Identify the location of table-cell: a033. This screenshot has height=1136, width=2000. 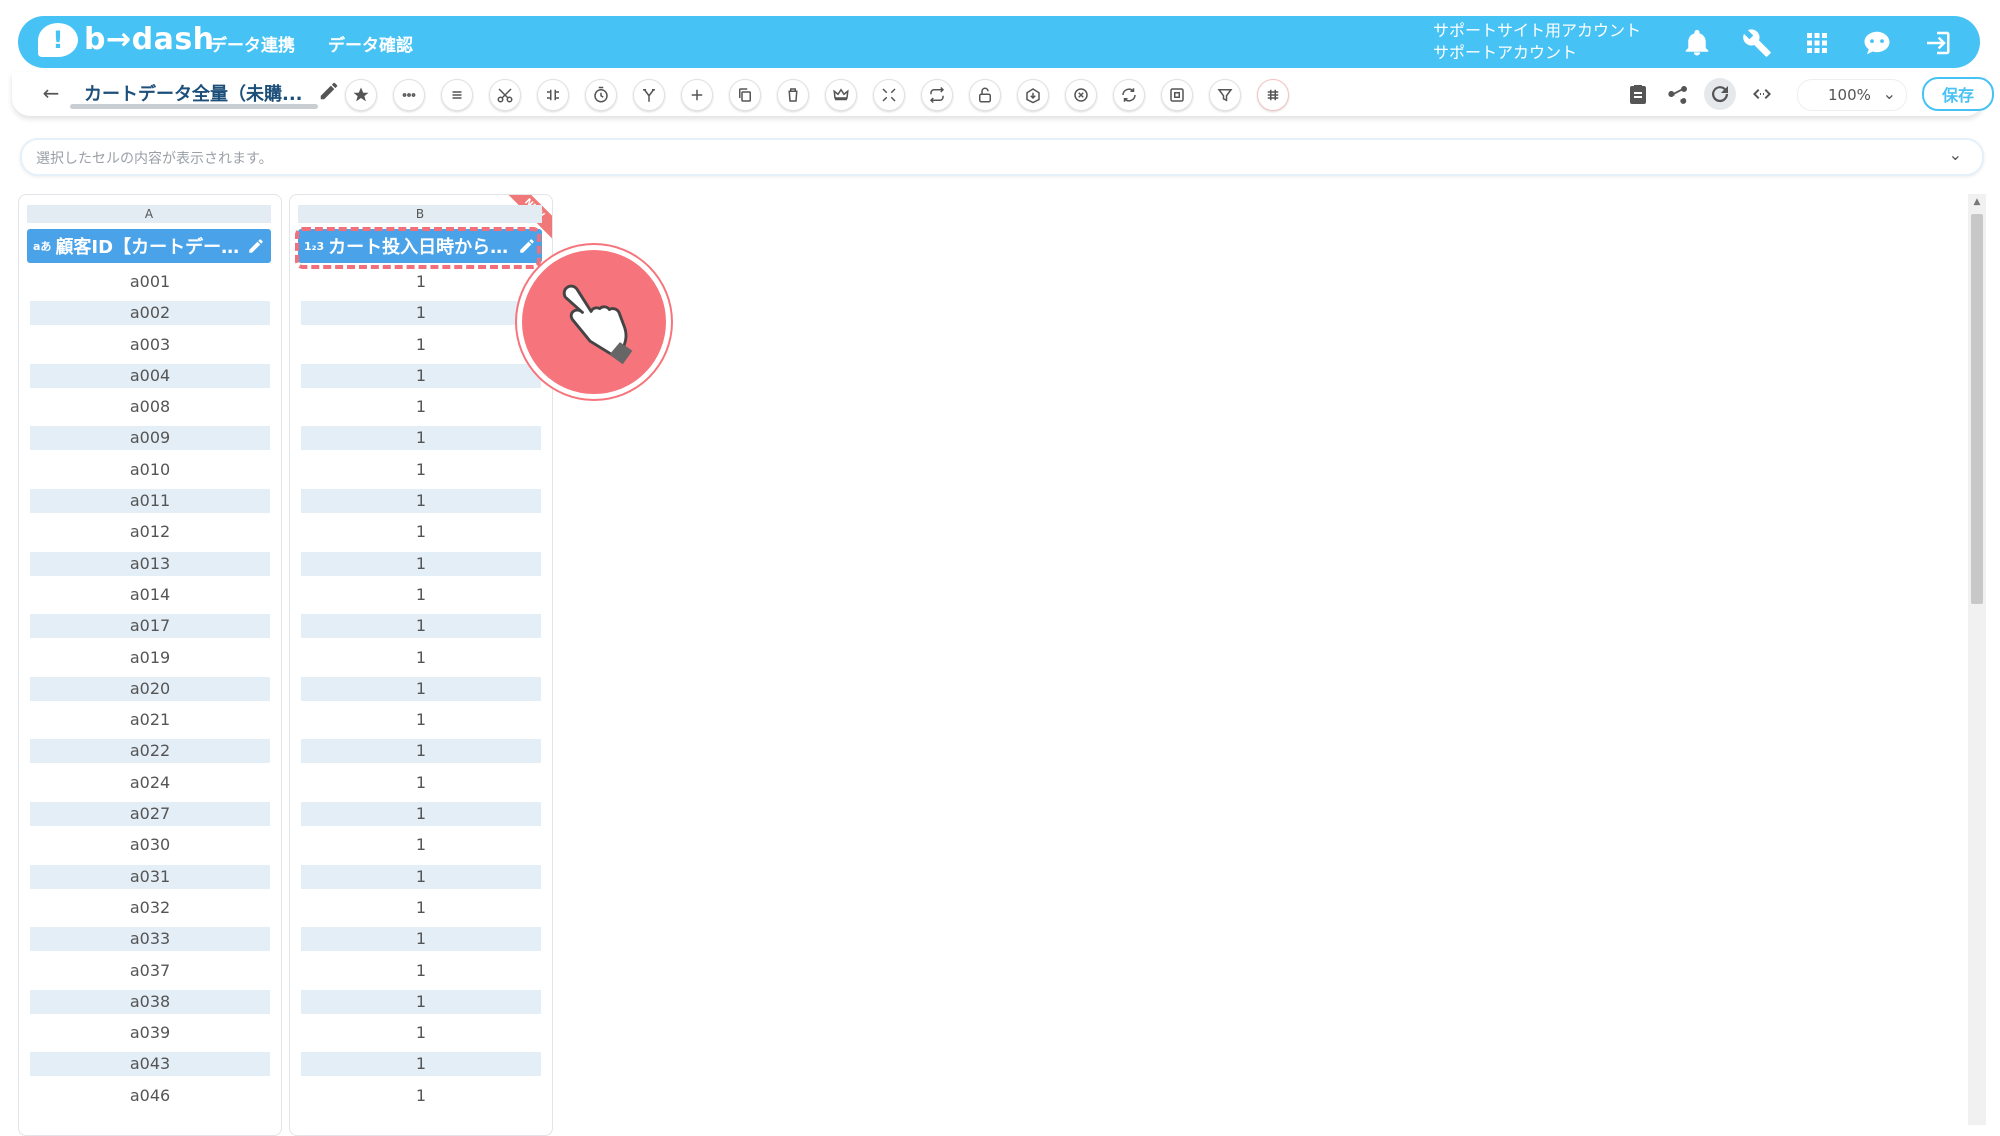
(150, 939).